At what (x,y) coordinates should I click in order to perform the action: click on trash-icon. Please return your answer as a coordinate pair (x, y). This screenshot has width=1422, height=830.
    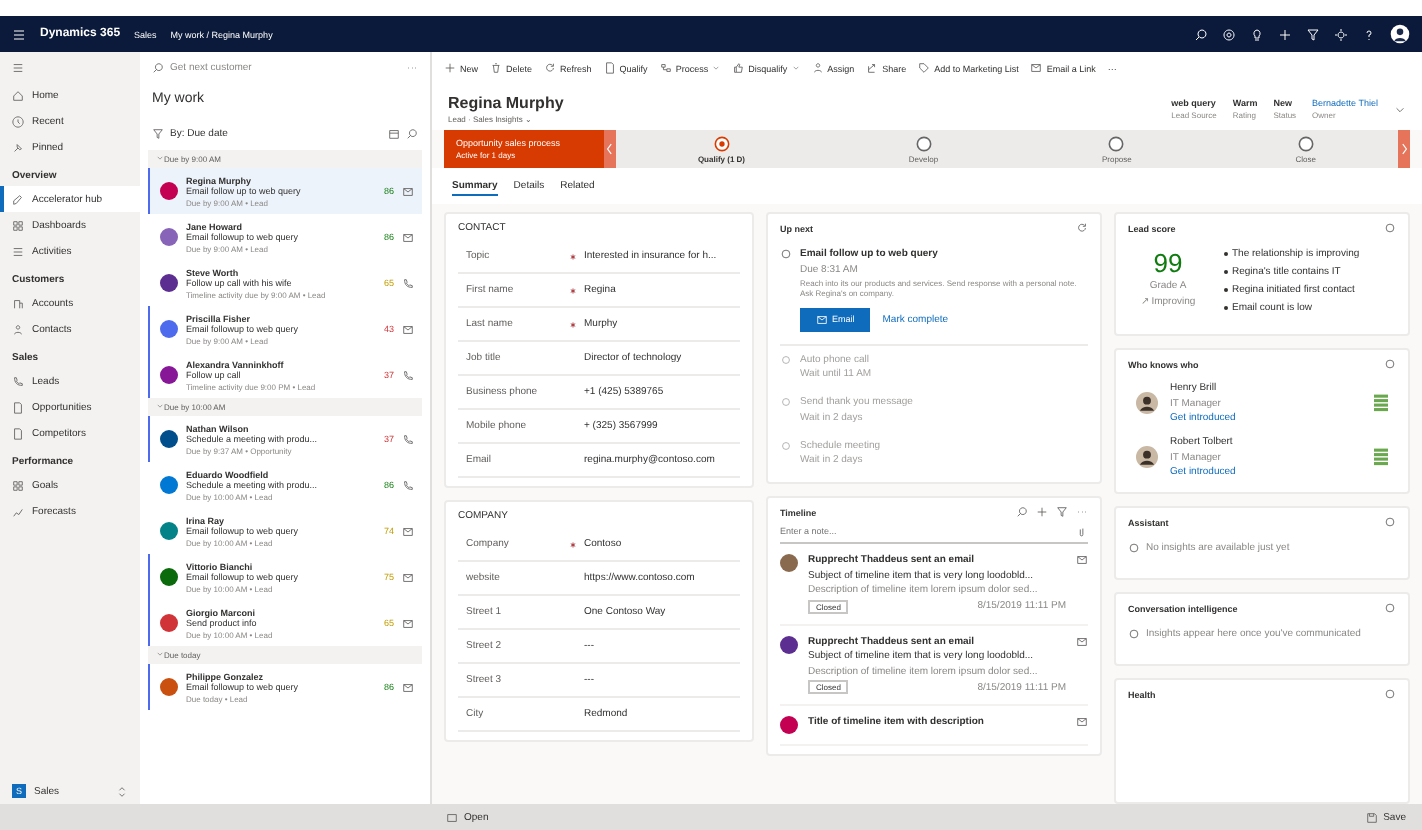
    Looking at the image, I should click on (496, 68).